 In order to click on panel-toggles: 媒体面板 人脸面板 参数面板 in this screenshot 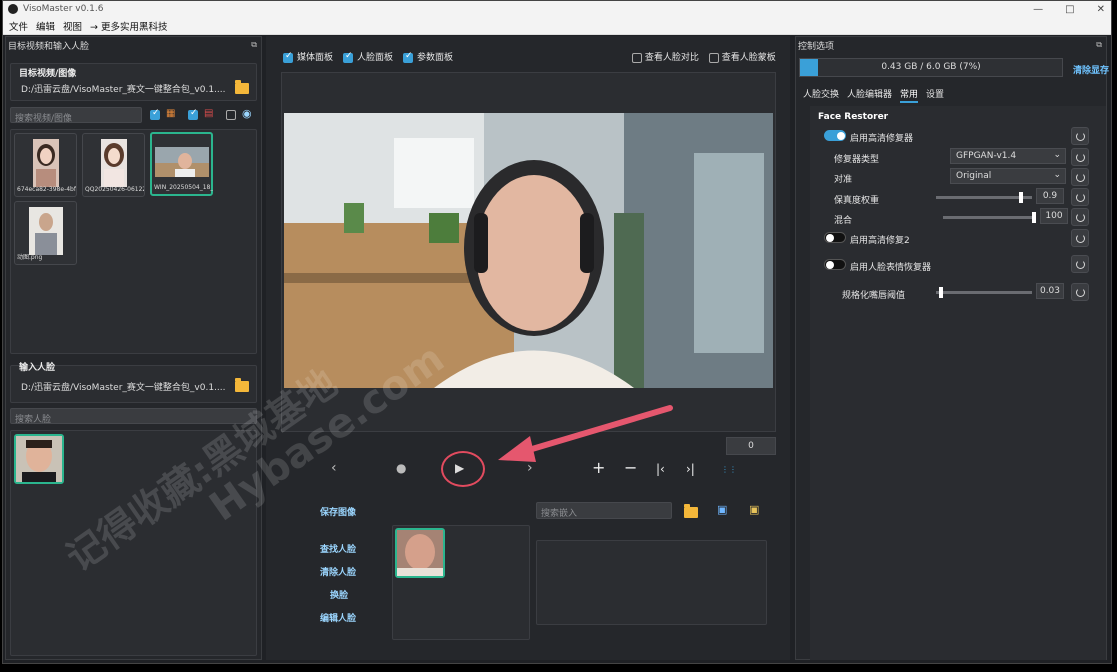, I will do `click(368, 56)`.